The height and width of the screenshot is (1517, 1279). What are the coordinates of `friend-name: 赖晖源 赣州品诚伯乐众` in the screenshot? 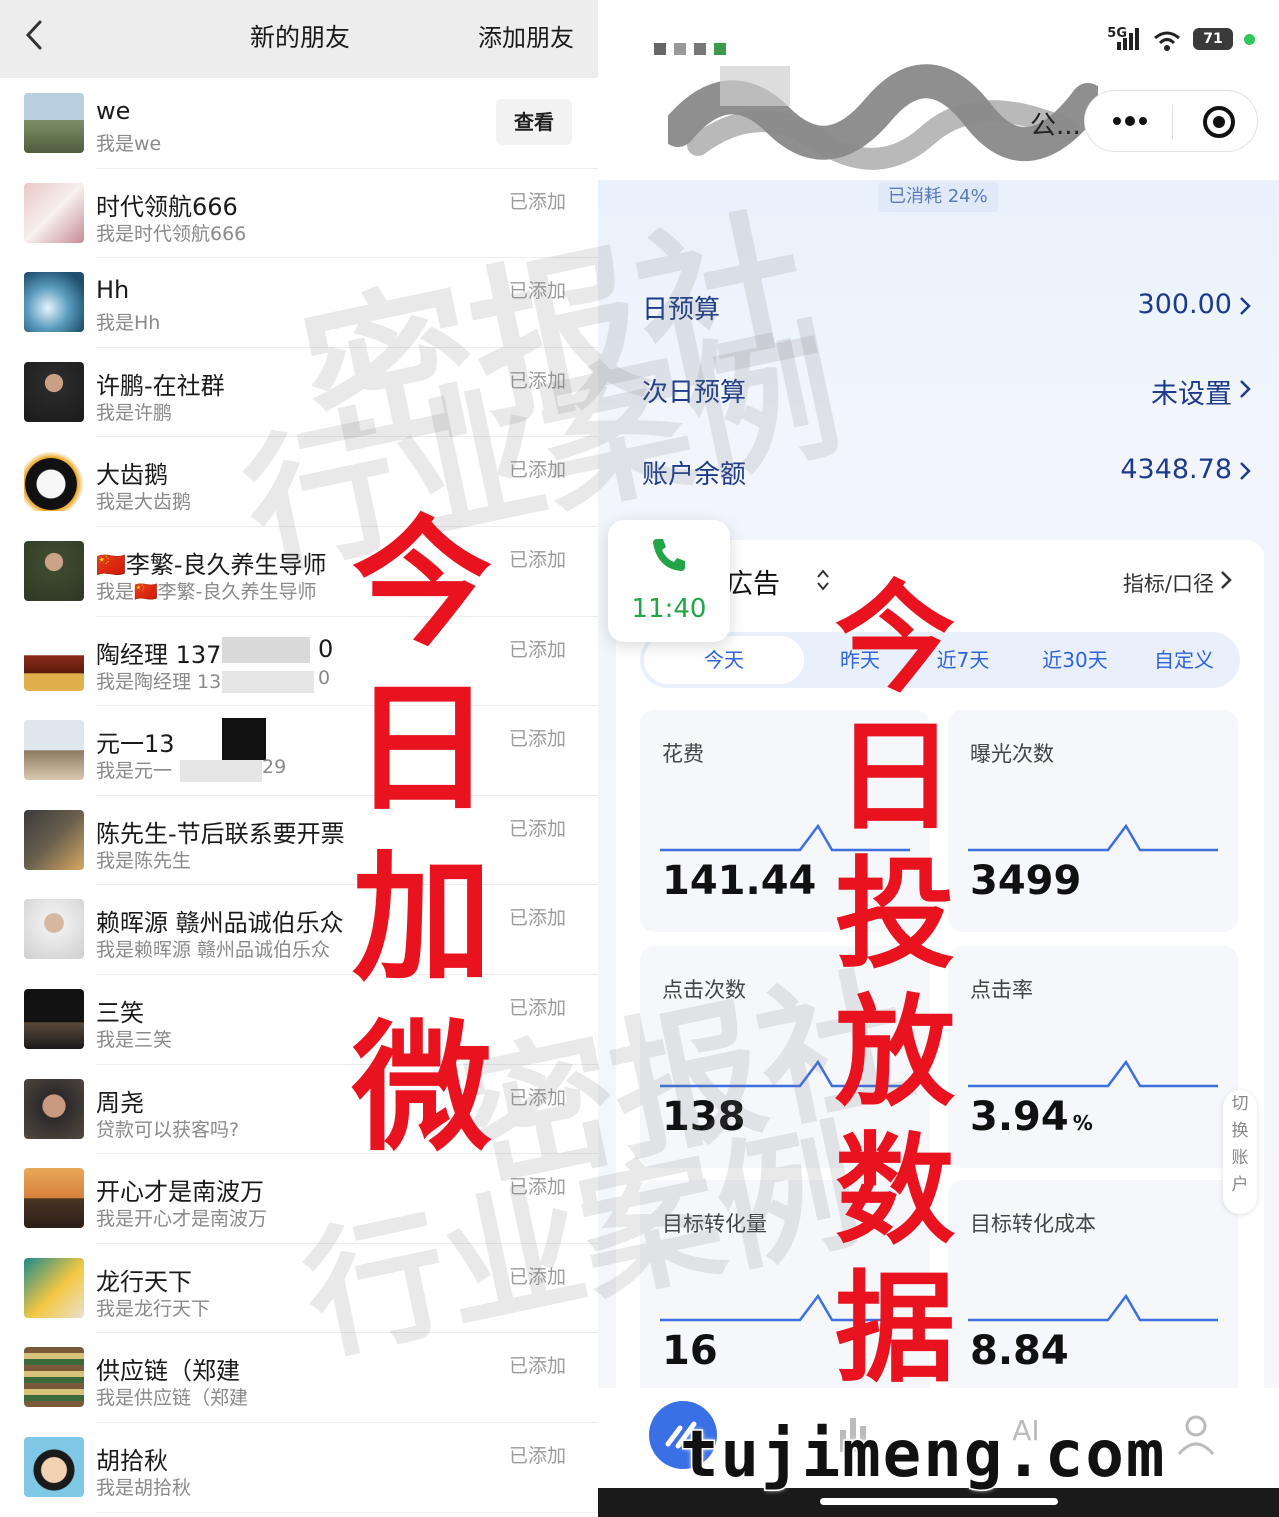 It's located at (220, 923).